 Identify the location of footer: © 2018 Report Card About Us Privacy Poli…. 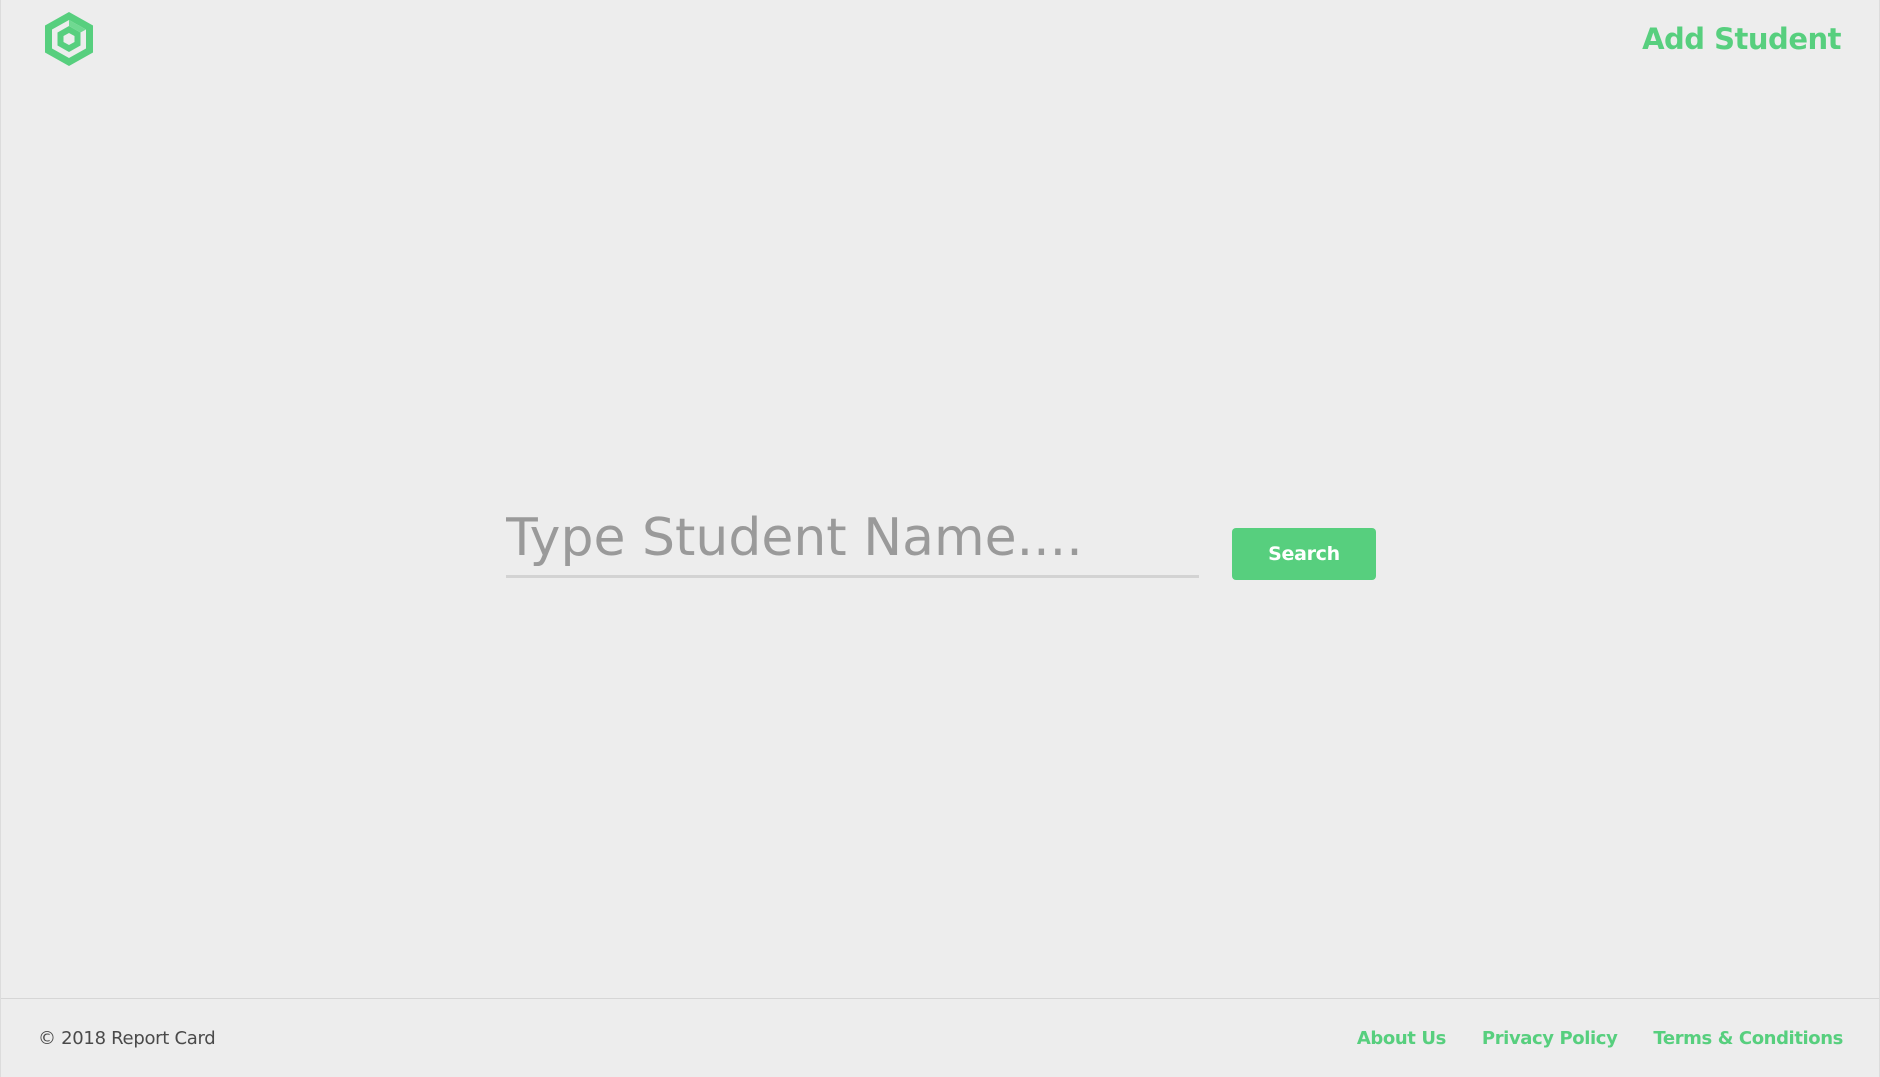
(940, 1037).